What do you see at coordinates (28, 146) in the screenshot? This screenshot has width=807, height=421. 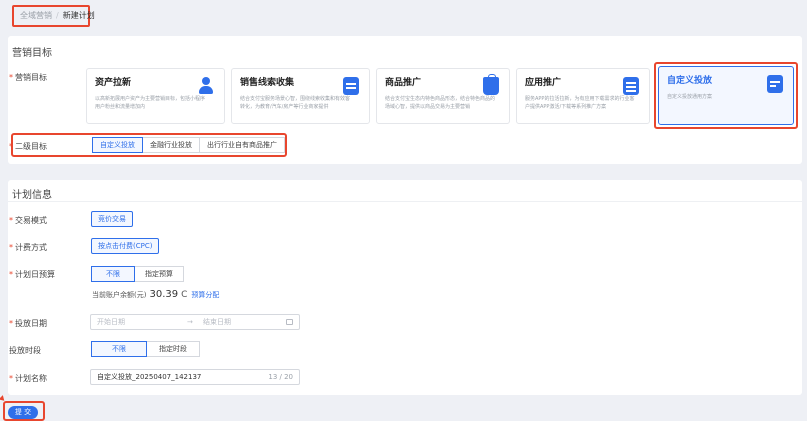 I see `sub-goal-label: * 二级目标` at bounding box center [28, 146].